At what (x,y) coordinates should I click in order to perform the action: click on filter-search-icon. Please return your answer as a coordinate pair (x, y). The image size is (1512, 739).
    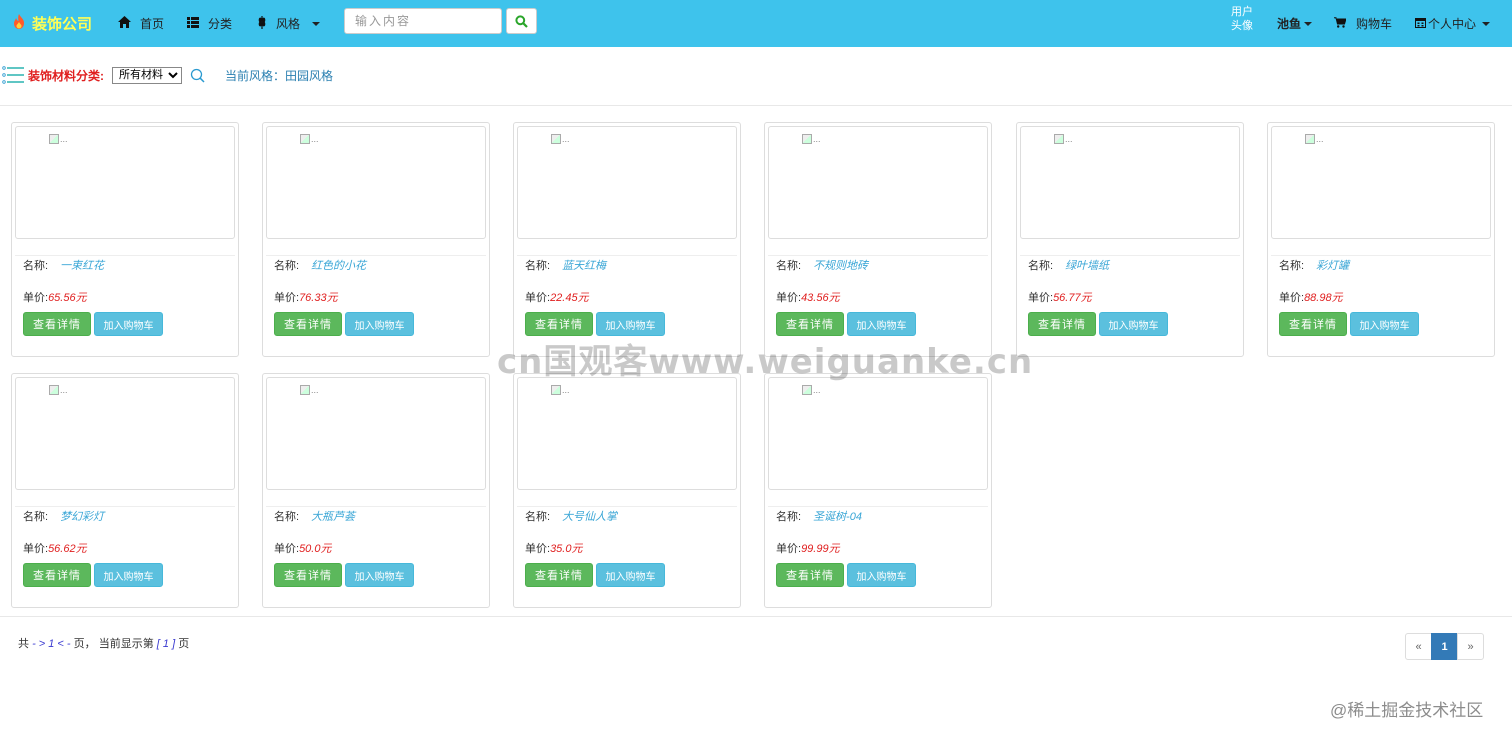
    Looking at the image, I should click on (197, 75).